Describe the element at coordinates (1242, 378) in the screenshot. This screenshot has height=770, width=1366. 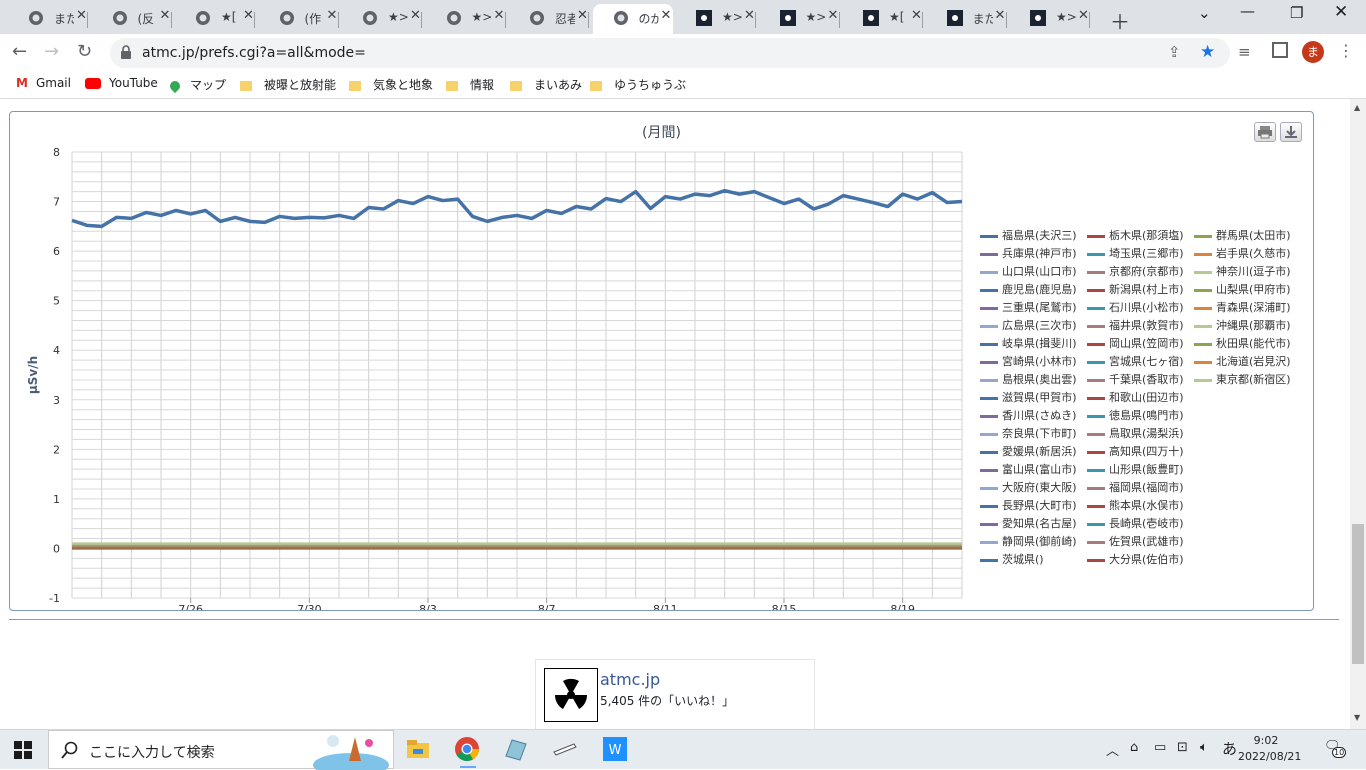
I see `legend-item: 東京都(新宿区)` at that location.